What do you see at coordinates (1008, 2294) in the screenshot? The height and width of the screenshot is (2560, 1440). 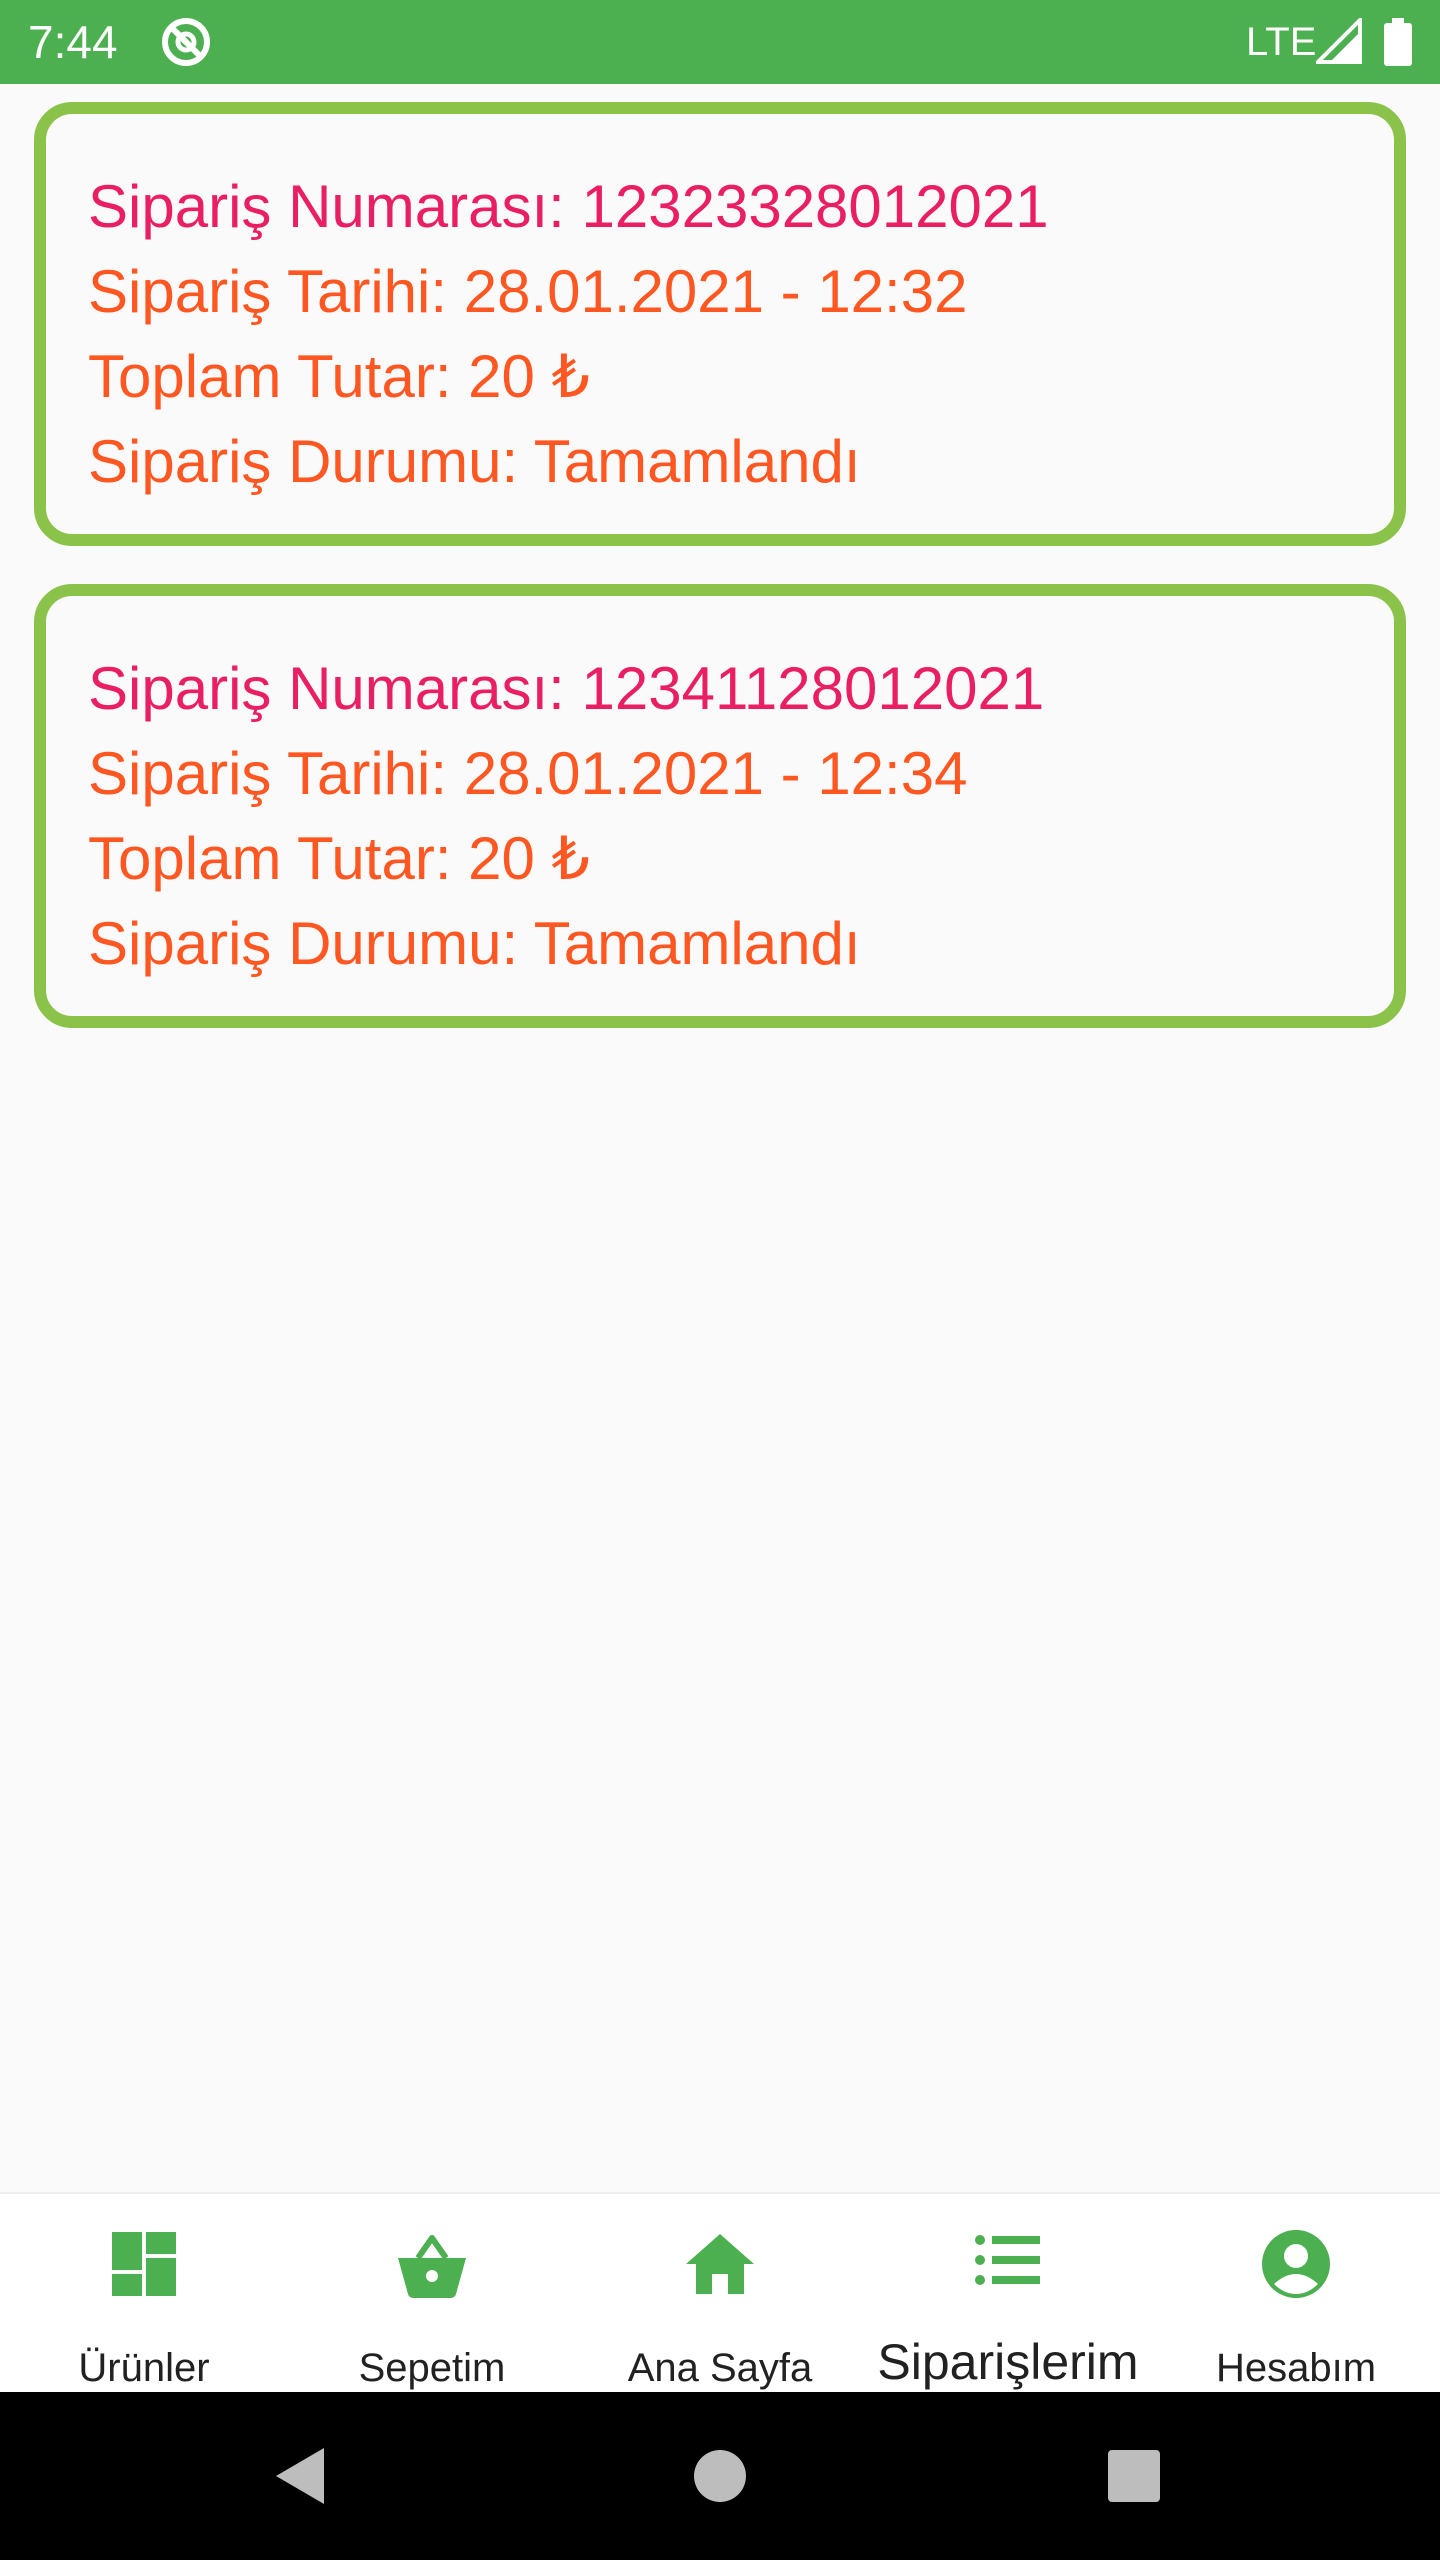 I see `nav-item-siparislerim: Siparişlerim` at bounding box center [1008, 2294].